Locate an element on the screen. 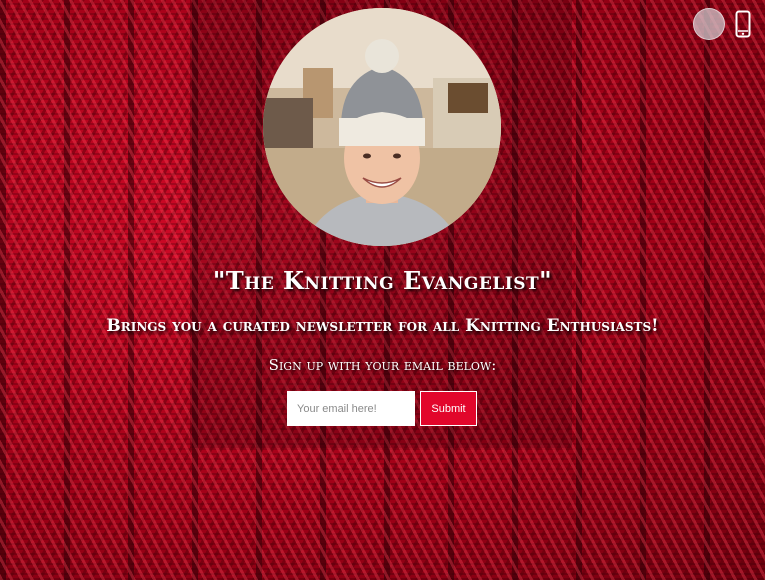 This screenshot has width=765, height=580. submit-button: Submit is located at coordinates (448, 408).